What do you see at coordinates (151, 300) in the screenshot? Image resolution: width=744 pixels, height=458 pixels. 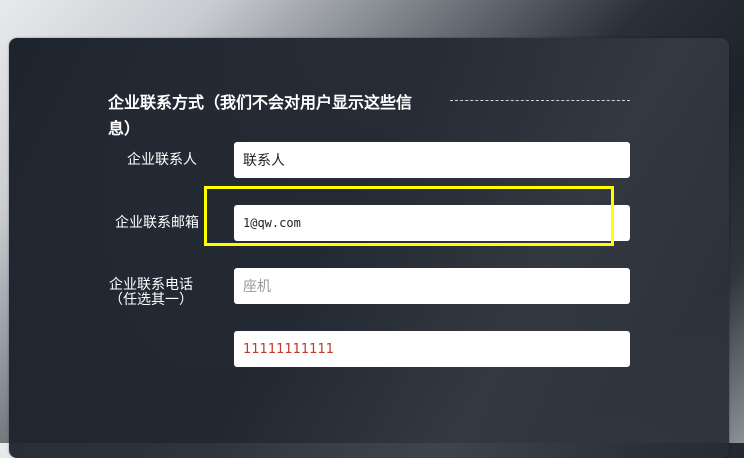 I see `phone-label-line2: （任选其一）` at bounding box center [151, 300].